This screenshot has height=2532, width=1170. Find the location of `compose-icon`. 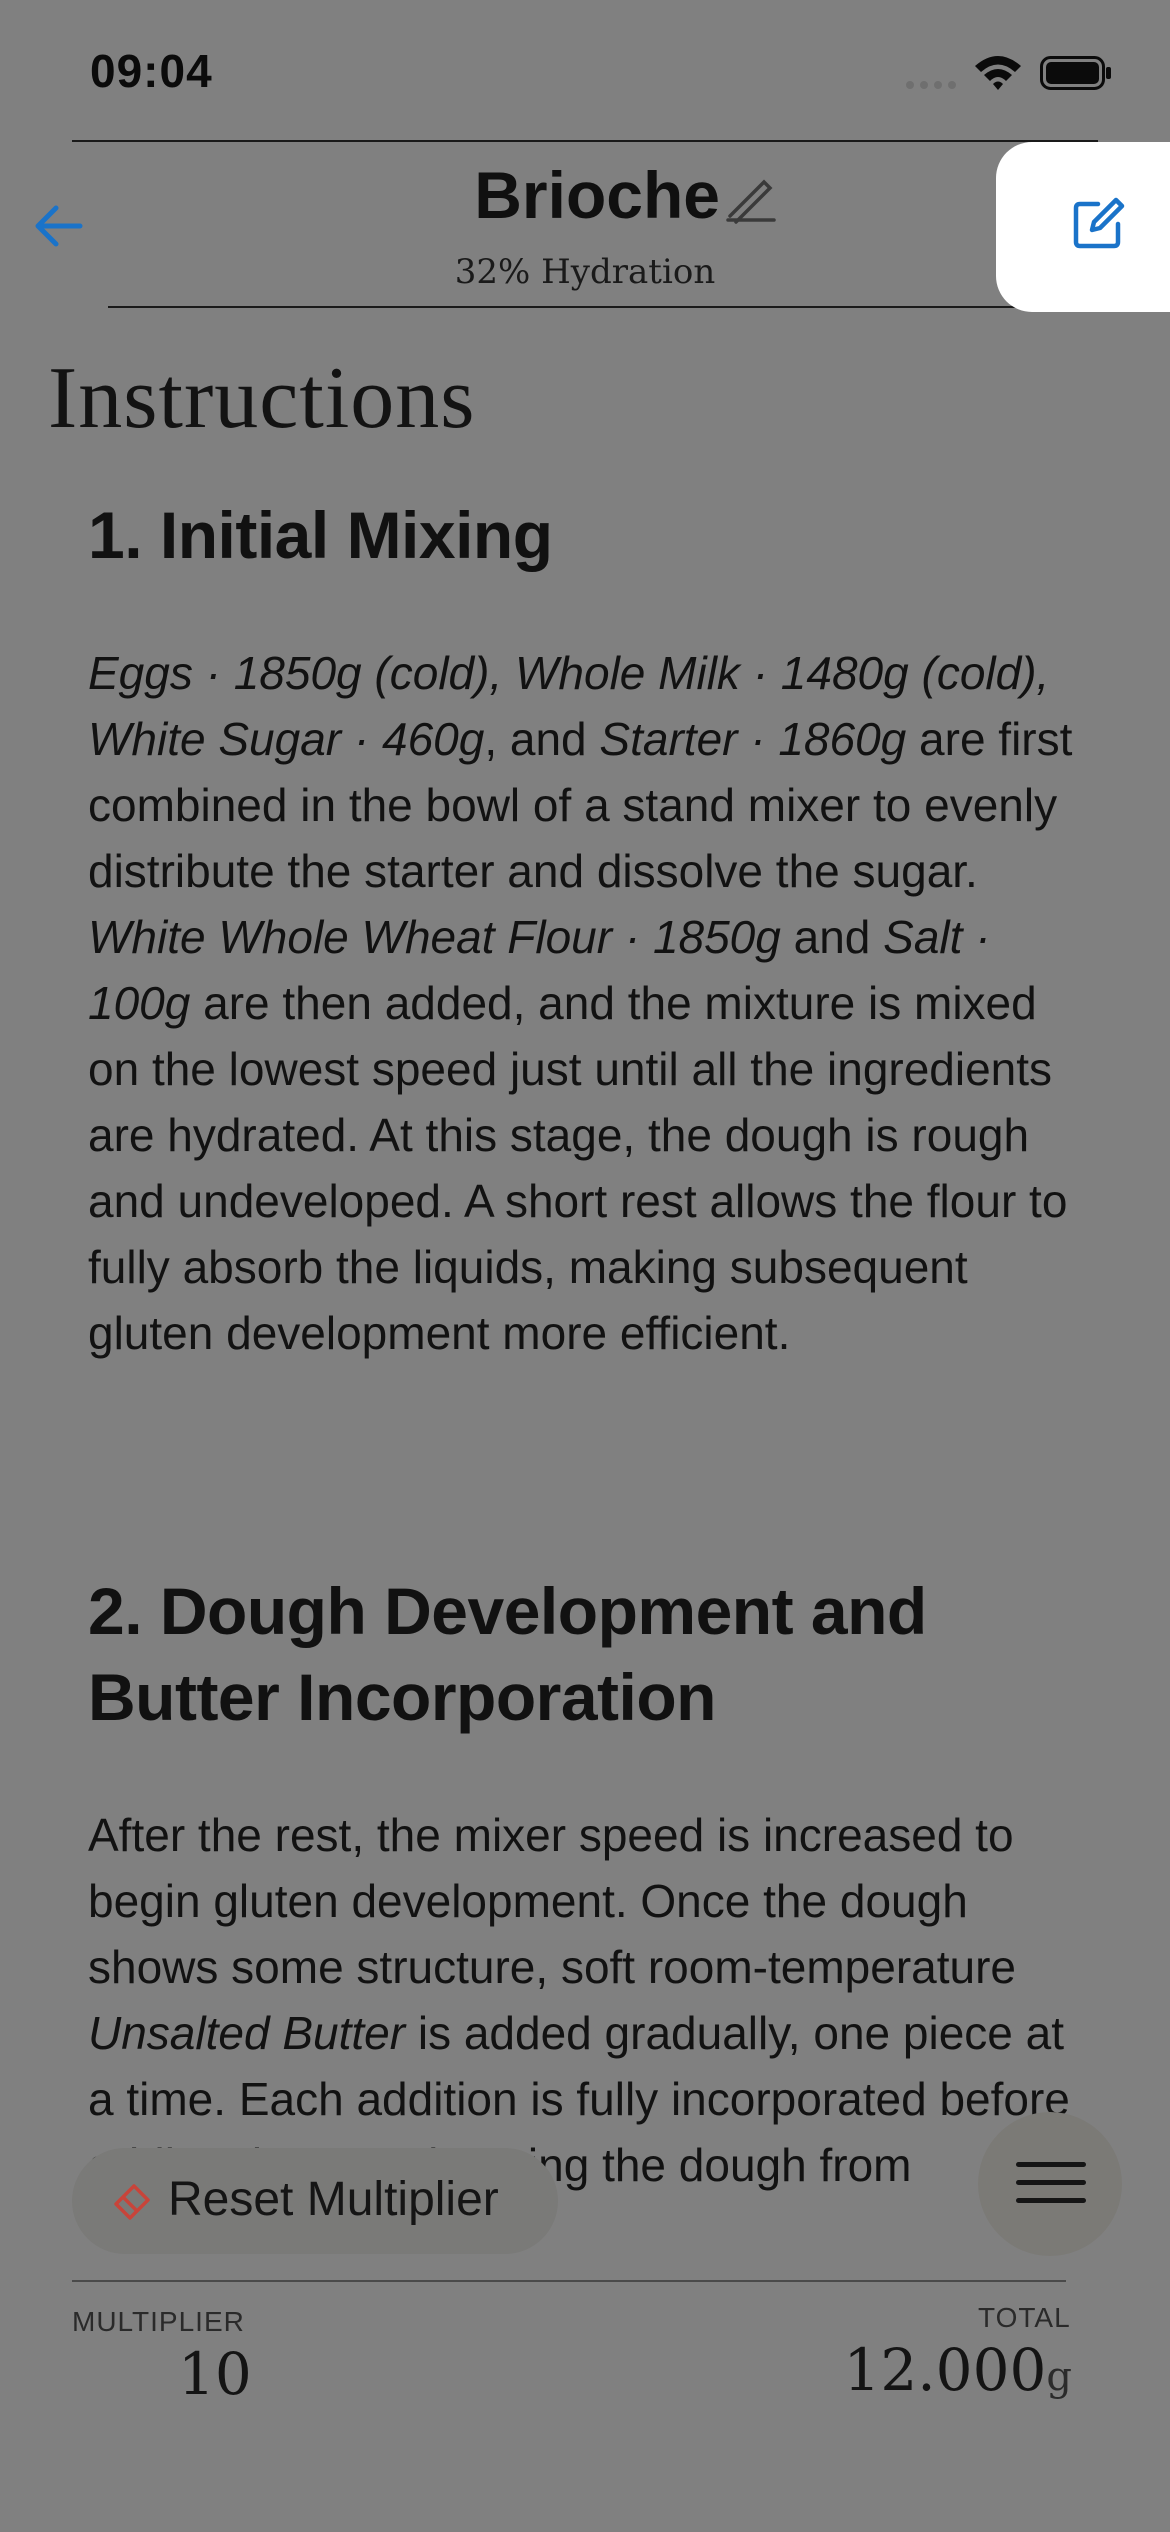

compose-icon is located at coordinates (1099, 223).